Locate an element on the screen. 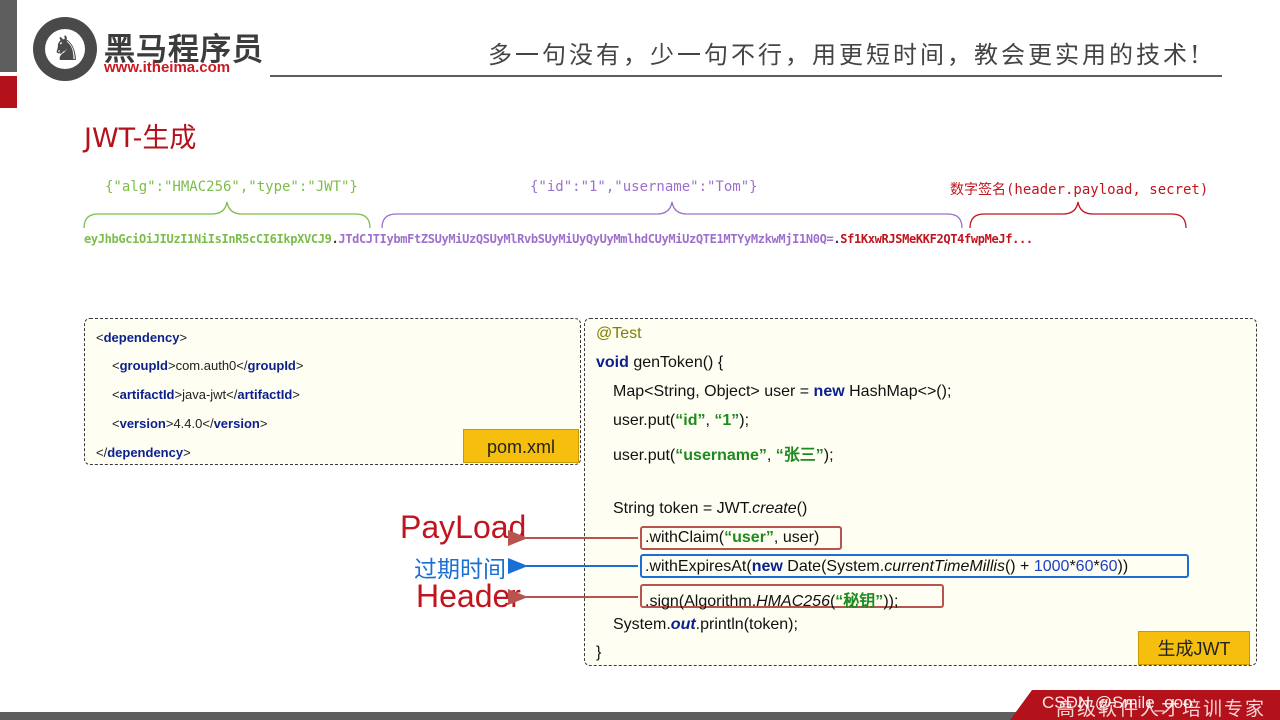  left-red-accent is located at coordinates (8, 92).